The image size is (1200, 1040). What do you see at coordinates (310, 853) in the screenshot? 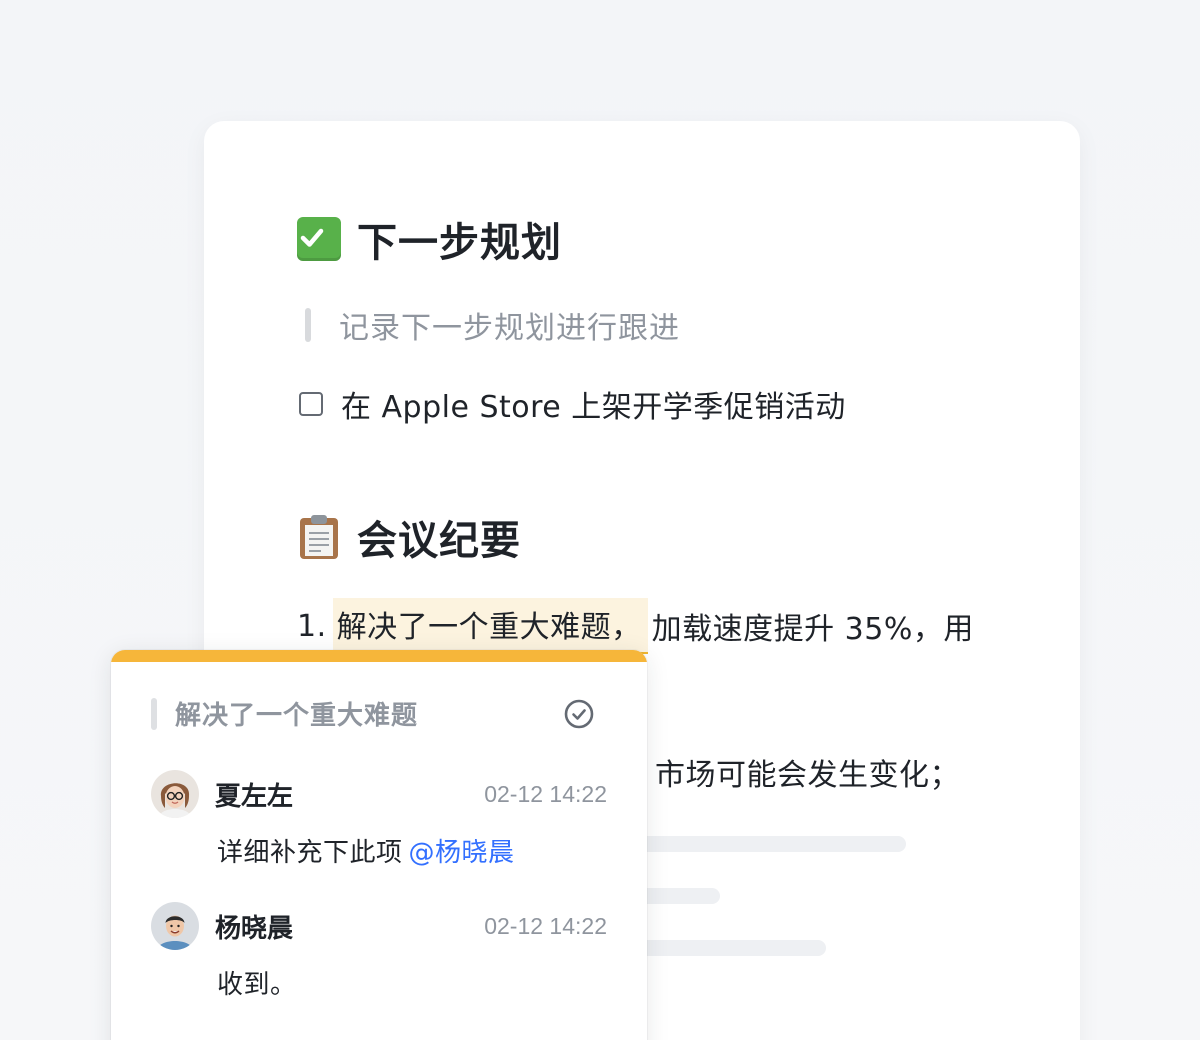
I see `comment-text: 详细补充下此项` at bounding box center [310, 853].